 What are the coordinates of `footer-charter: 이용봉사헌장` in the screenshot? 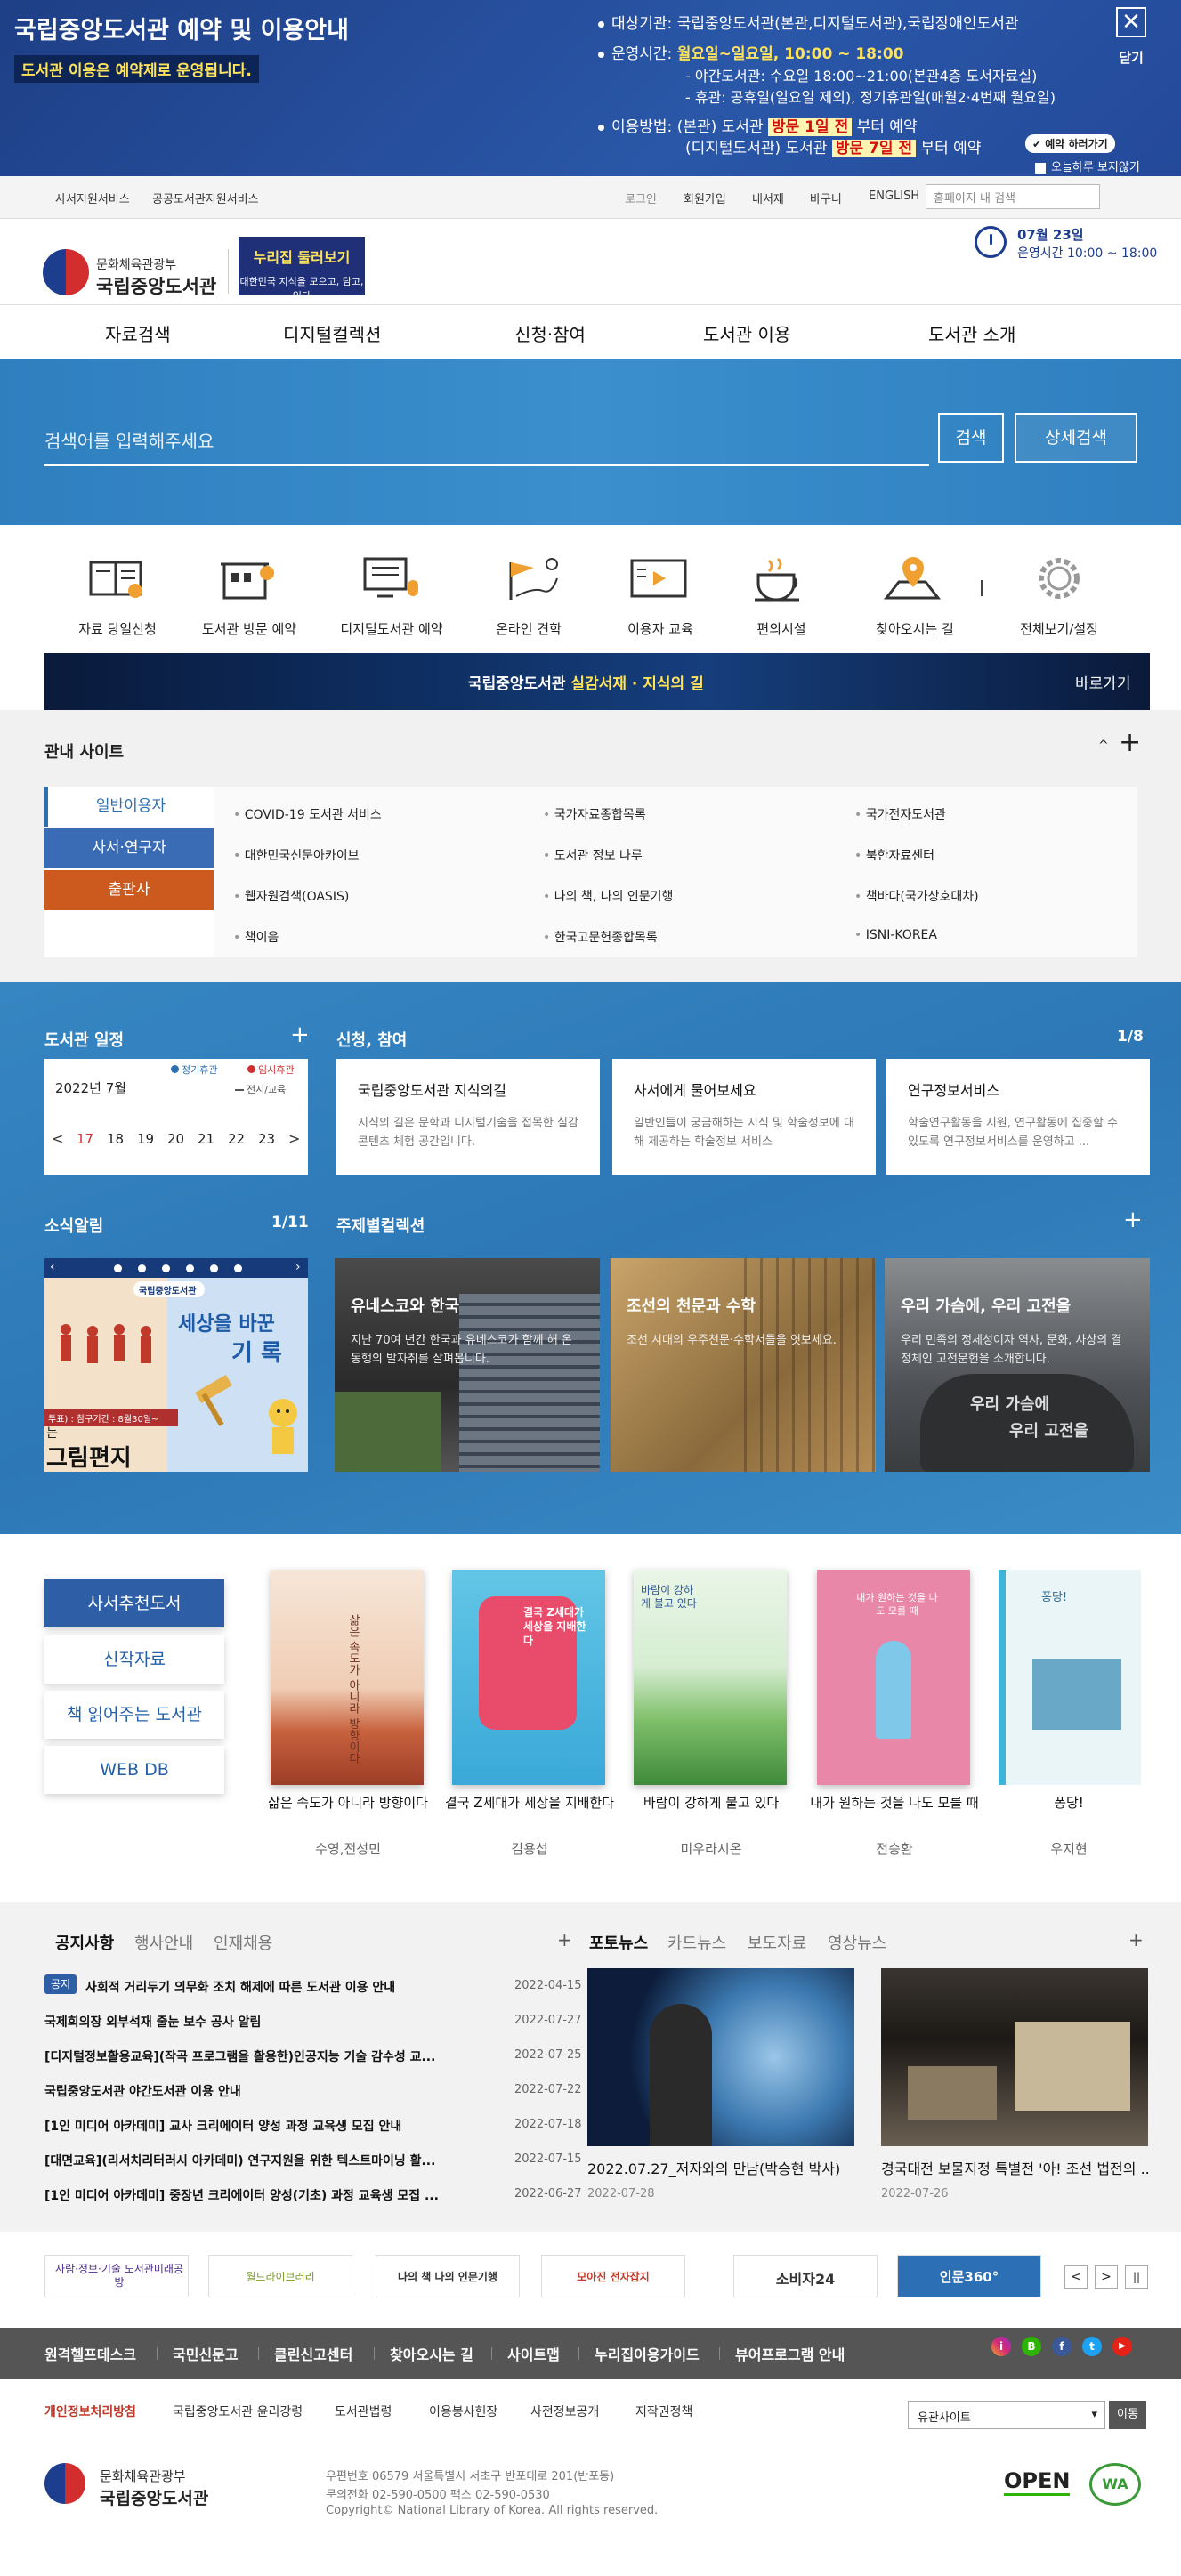 It's located at (463, 2411).